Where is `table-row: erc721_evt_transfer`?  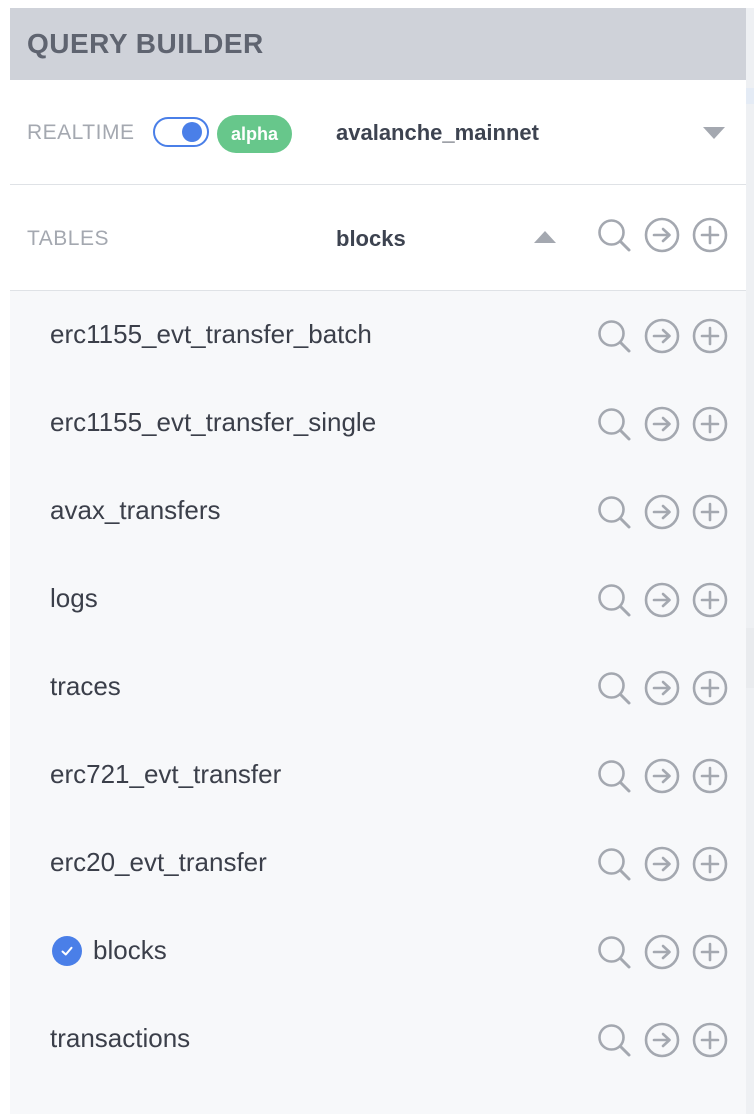 table-row: erc721_evt_transfer is located at coordinates (378, 775).